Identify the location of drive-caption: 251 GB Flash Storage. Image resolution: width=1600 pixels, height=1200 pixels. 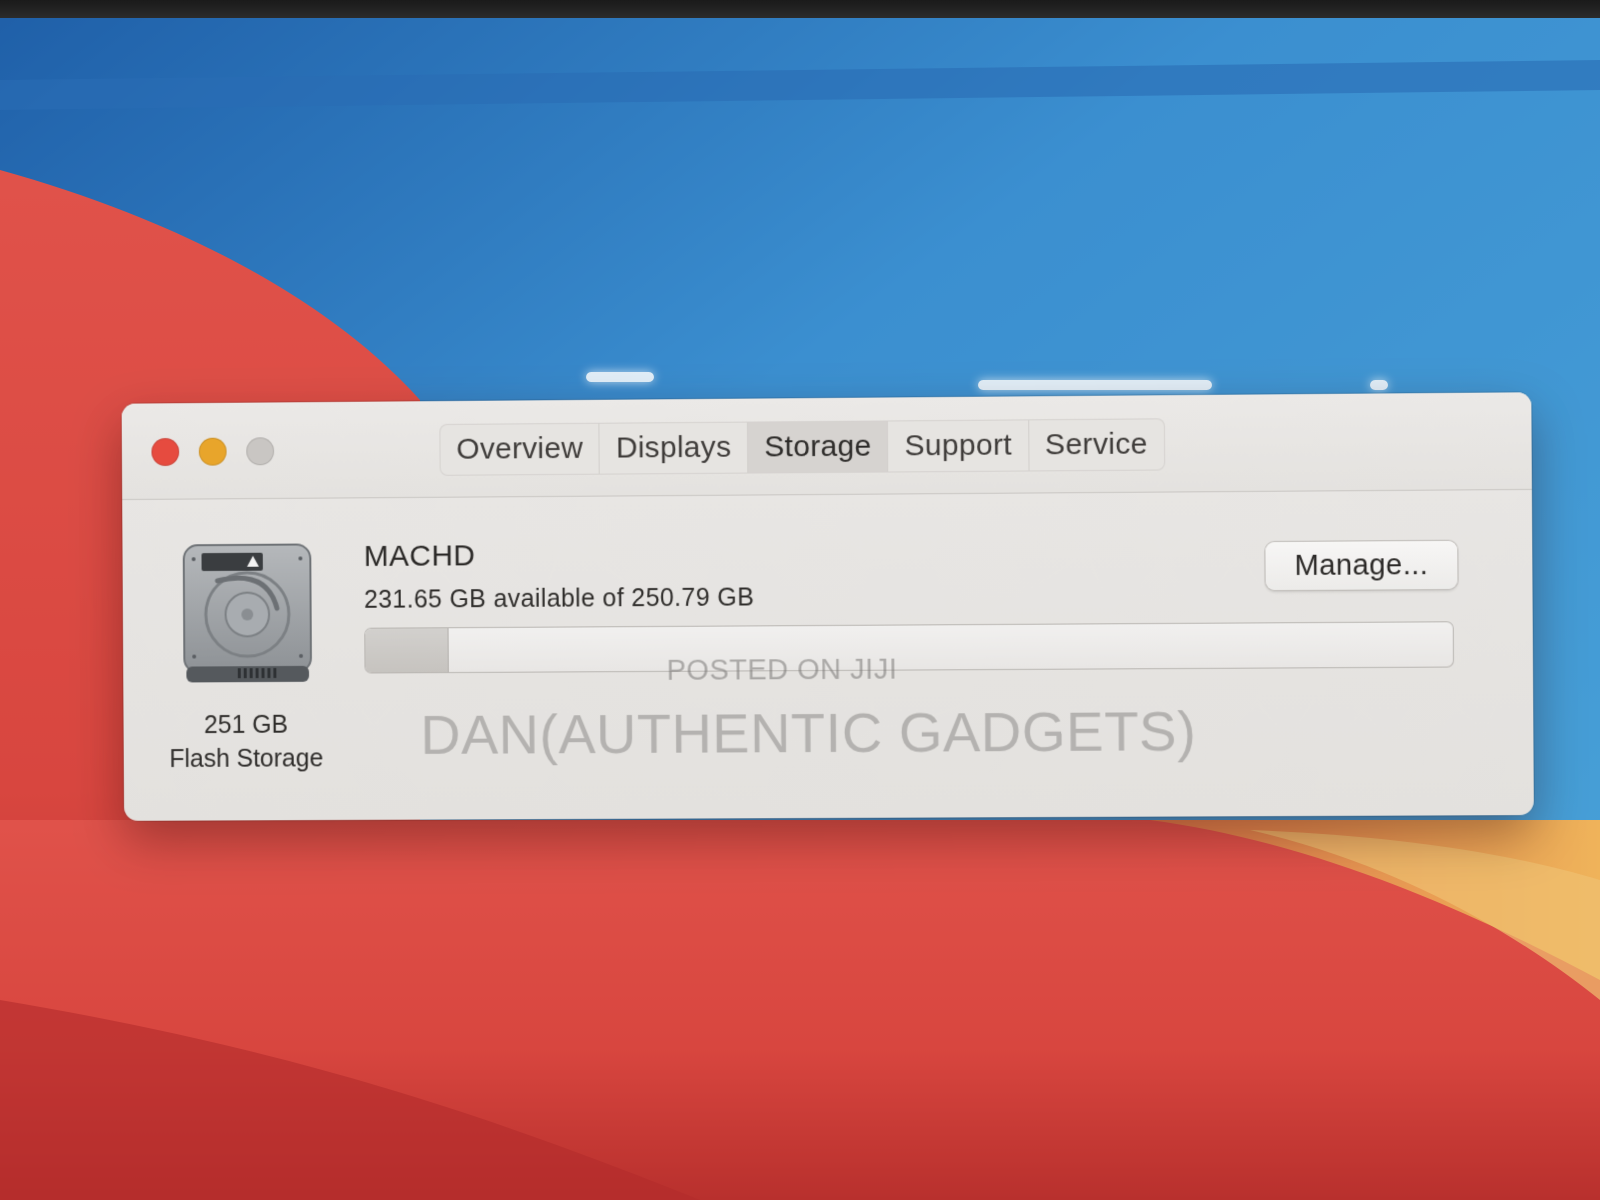
(246, 741).